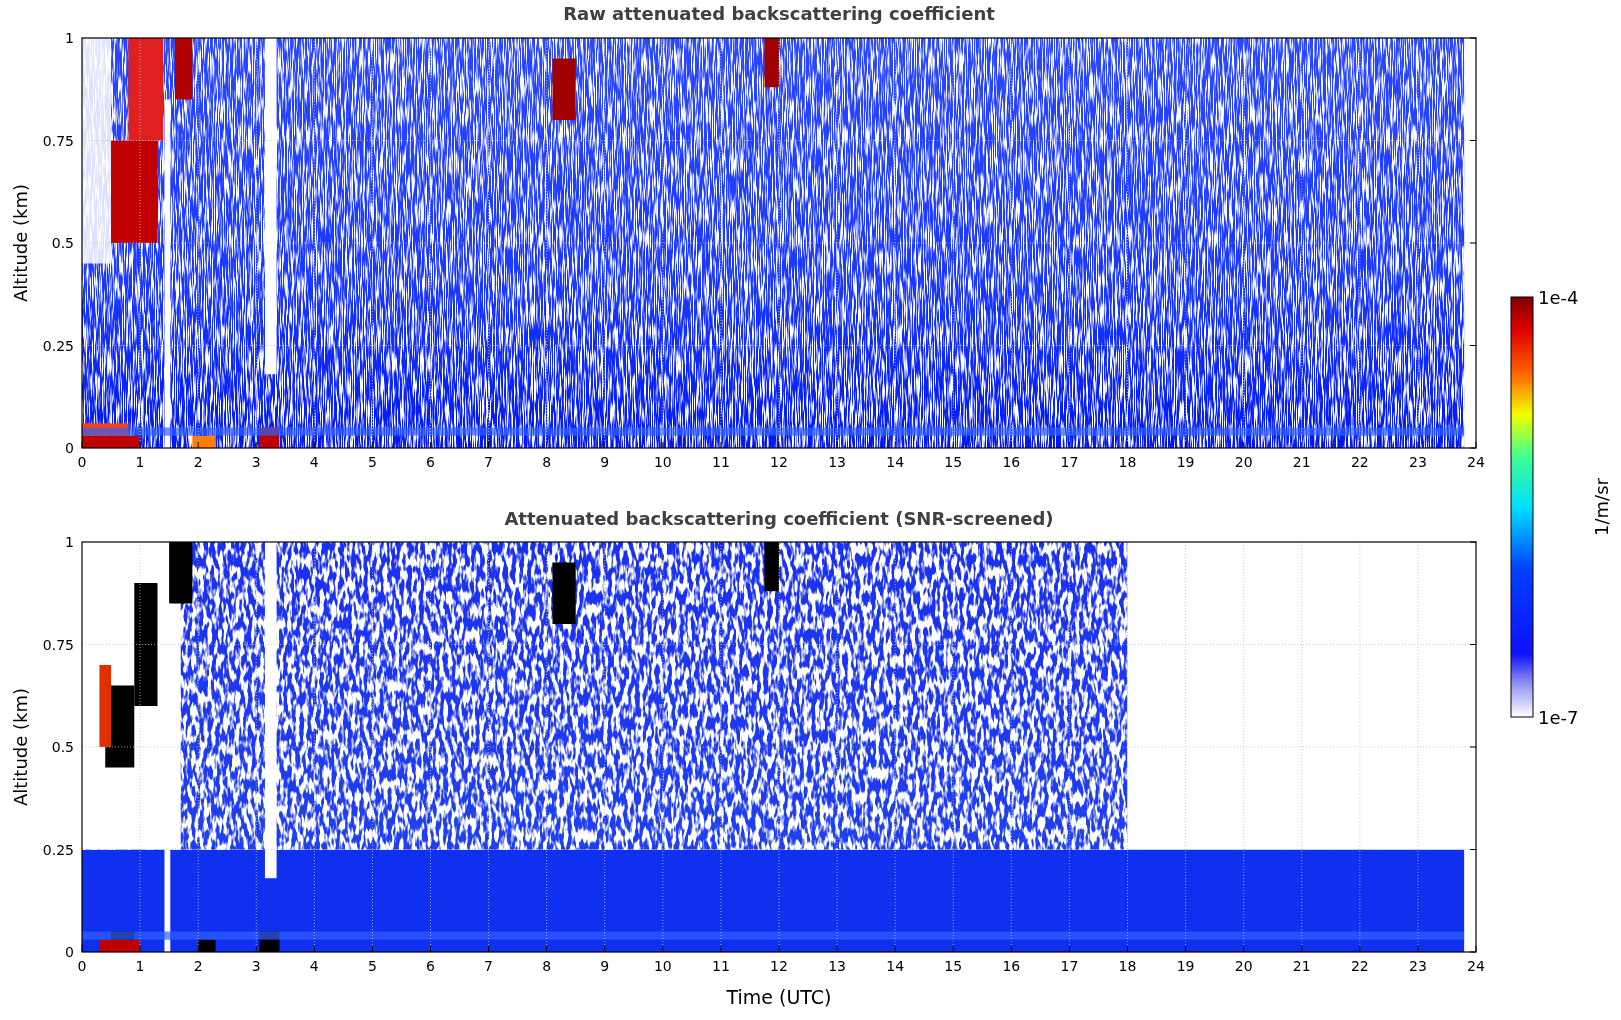  What do you see at coordinates (779, 13) in the screenshot?
I see `chart-title: Raw attenuated backscattering coefficient` at bounding box center [779, 13].